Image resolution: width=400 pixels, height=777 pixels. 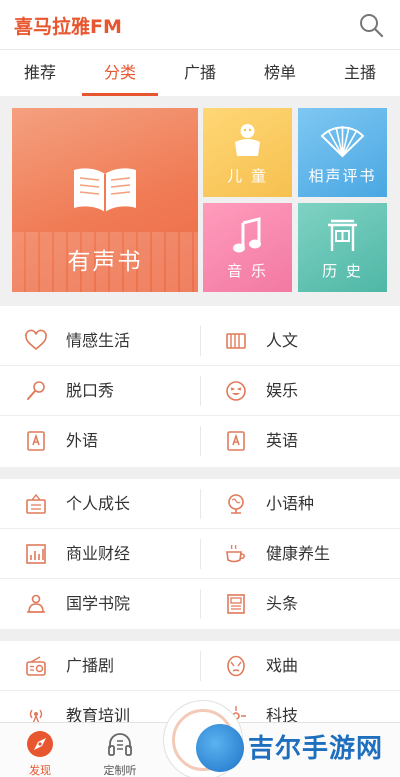 I want to click on category-label: 头条, so click(x=282, y=603).